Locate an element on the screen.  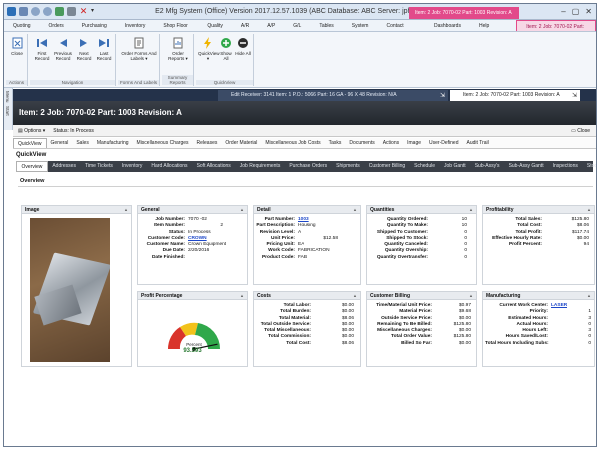
next-record-button: Next Record is located at coordinates (84, 49).